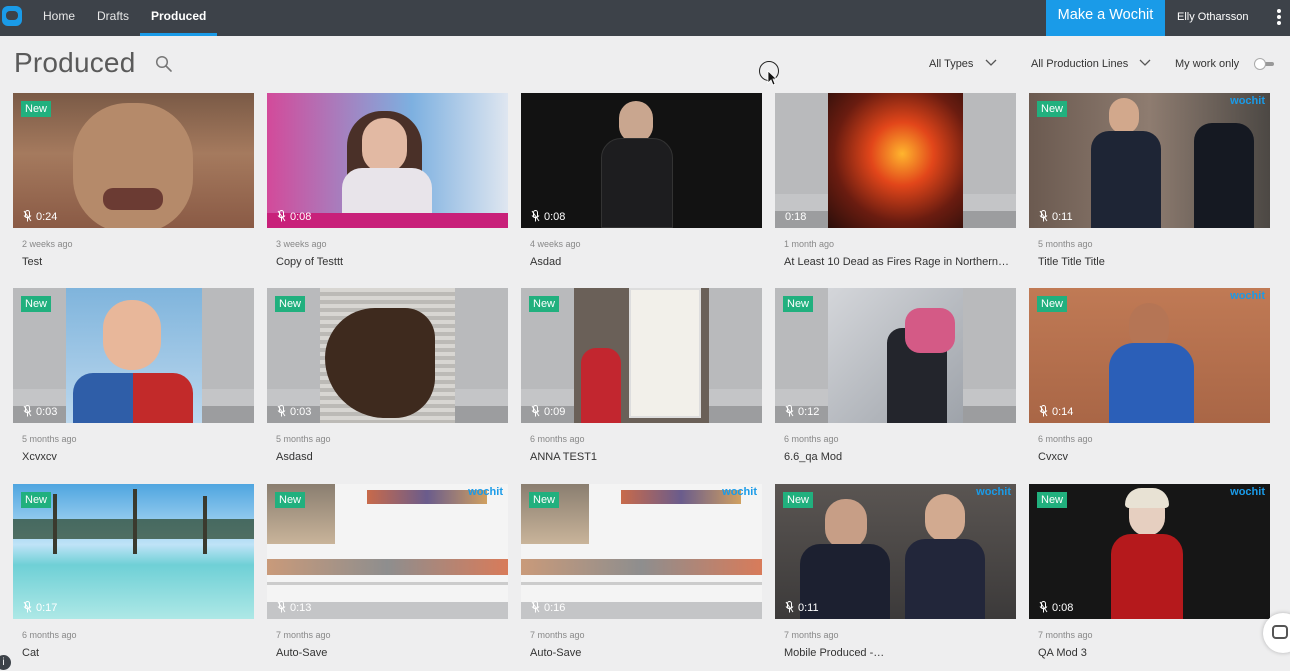 This screenshot has height=671, width=1290. I want to click on video-title: 6.6_qa Mod, so click(896, 457).